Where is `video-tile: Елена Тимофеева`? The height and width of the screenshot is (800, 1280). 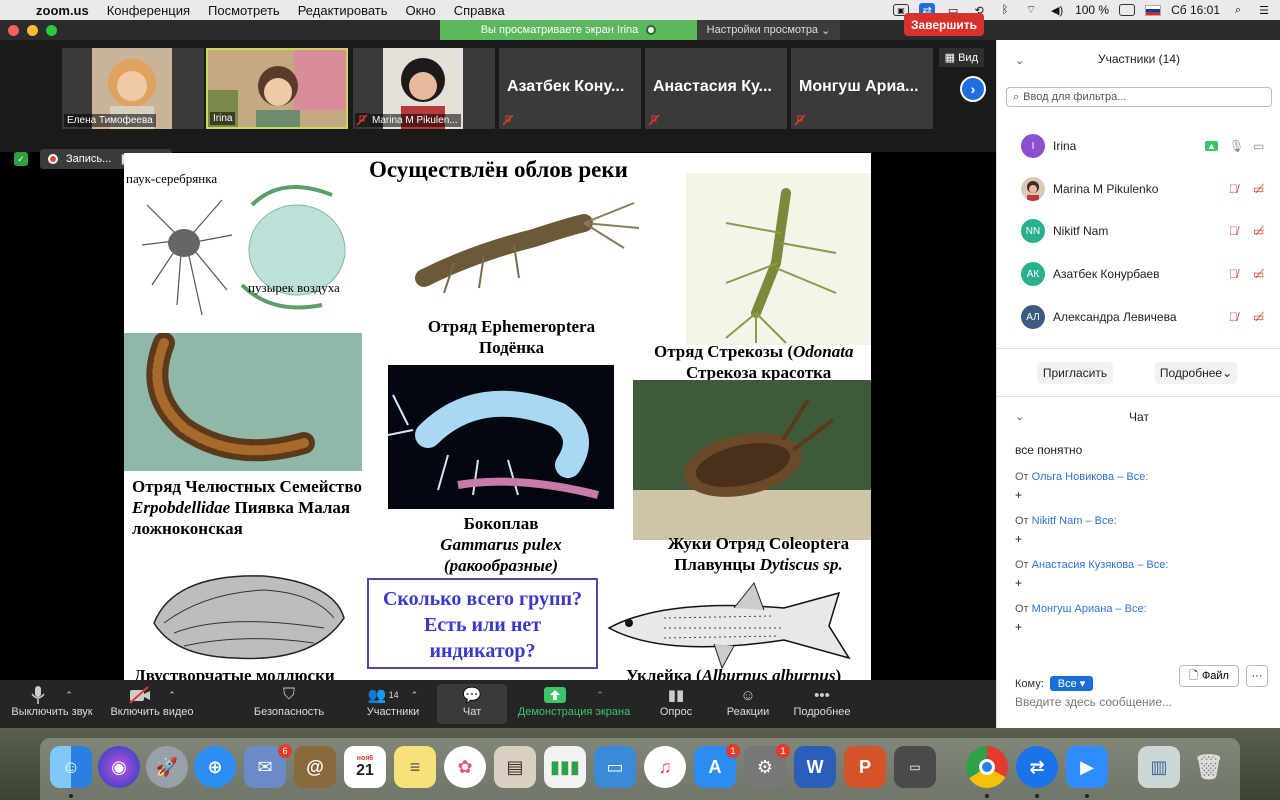 video-tile: Елена Тимофеева is located at coordinates (133, 88).